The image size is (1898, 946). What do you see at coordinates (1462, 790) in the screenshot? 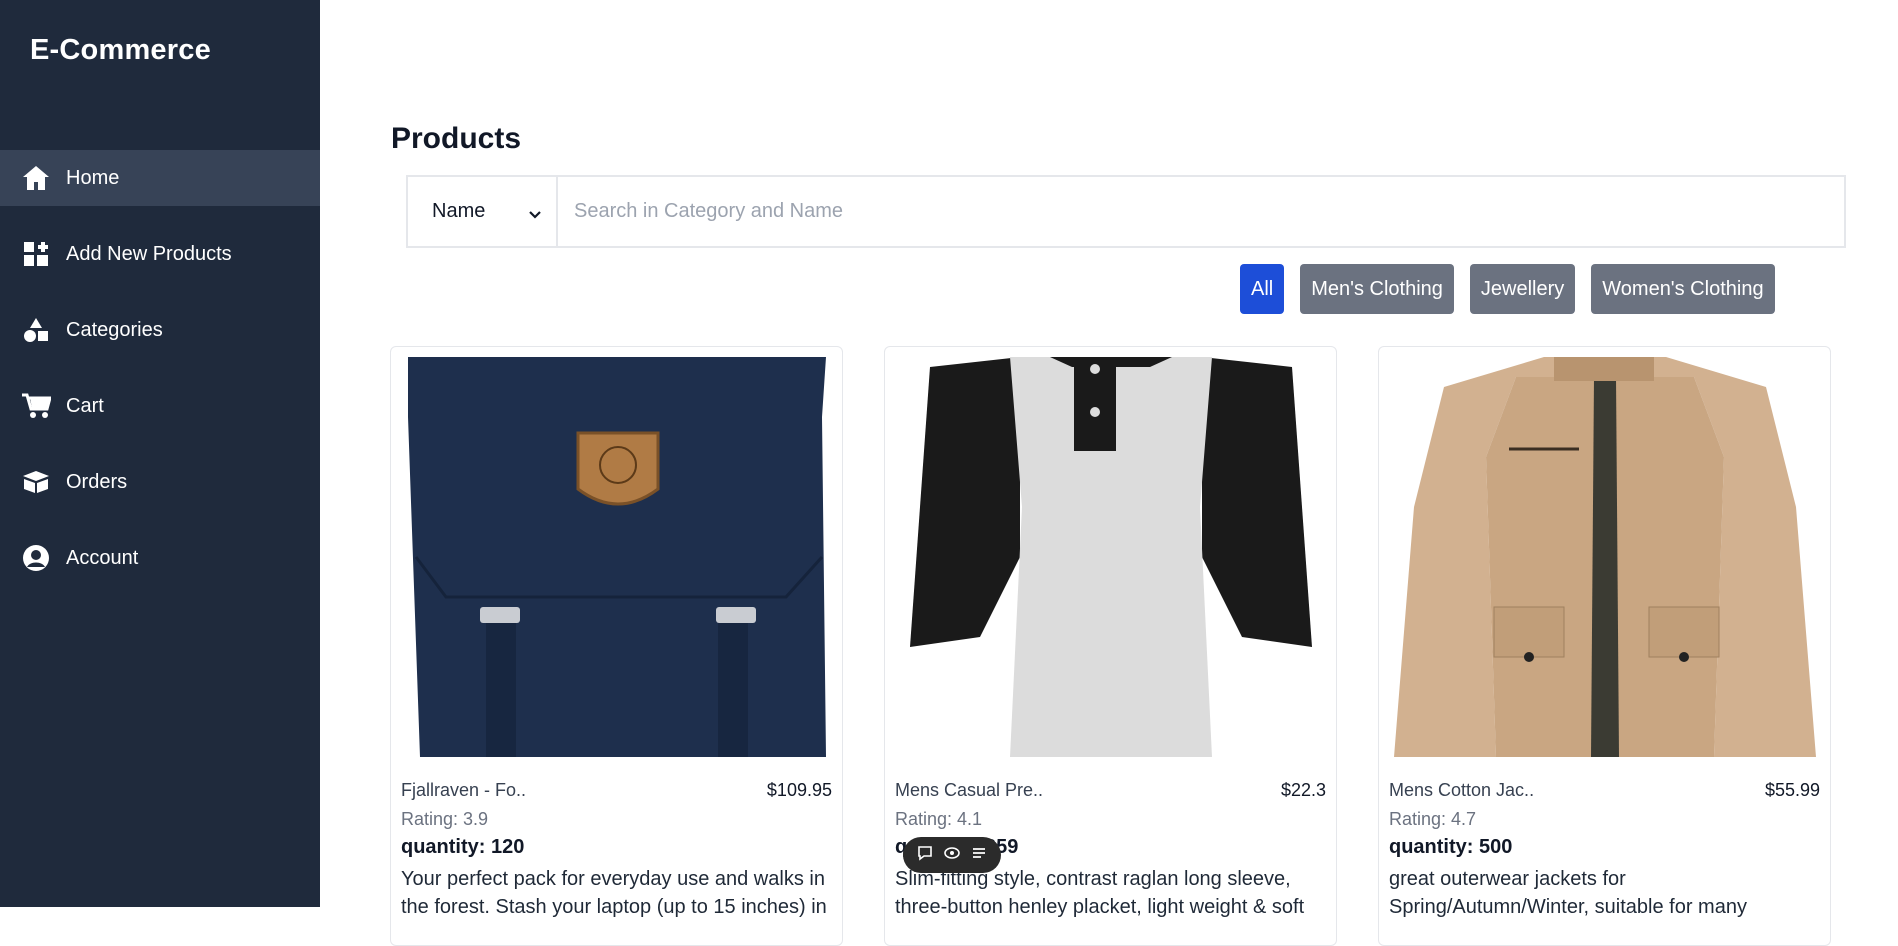
I see `product-name: Mens Cotton Jac..` at bounding box center [1462, 790].